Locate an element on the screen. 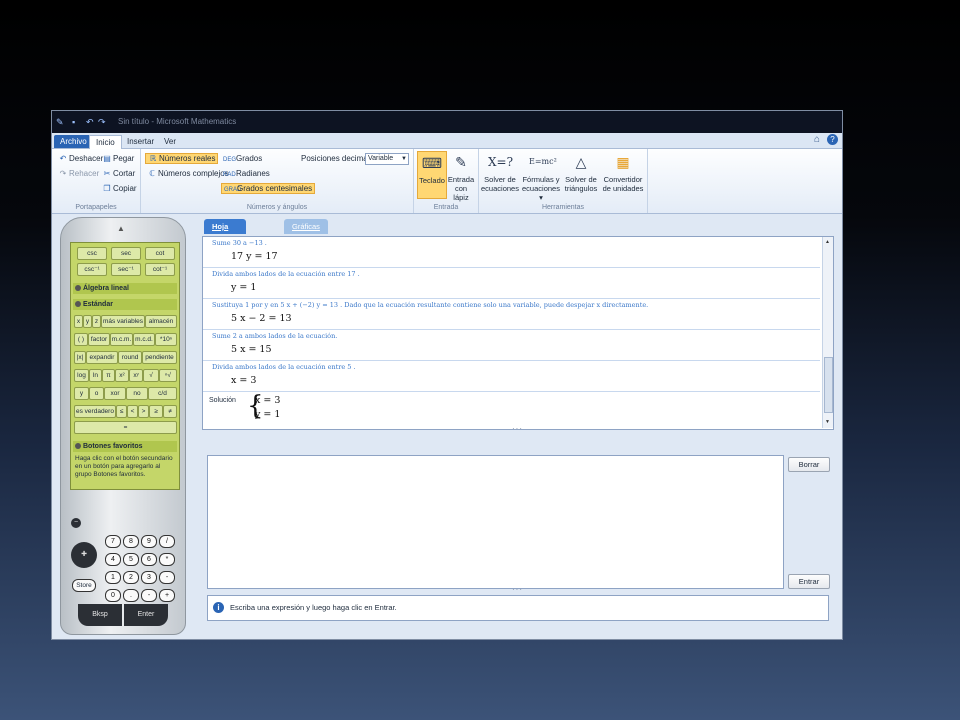 This screenshot has width=960, height=720. copiar-button: ❐ Copiar is located at coordinates (119, 188).